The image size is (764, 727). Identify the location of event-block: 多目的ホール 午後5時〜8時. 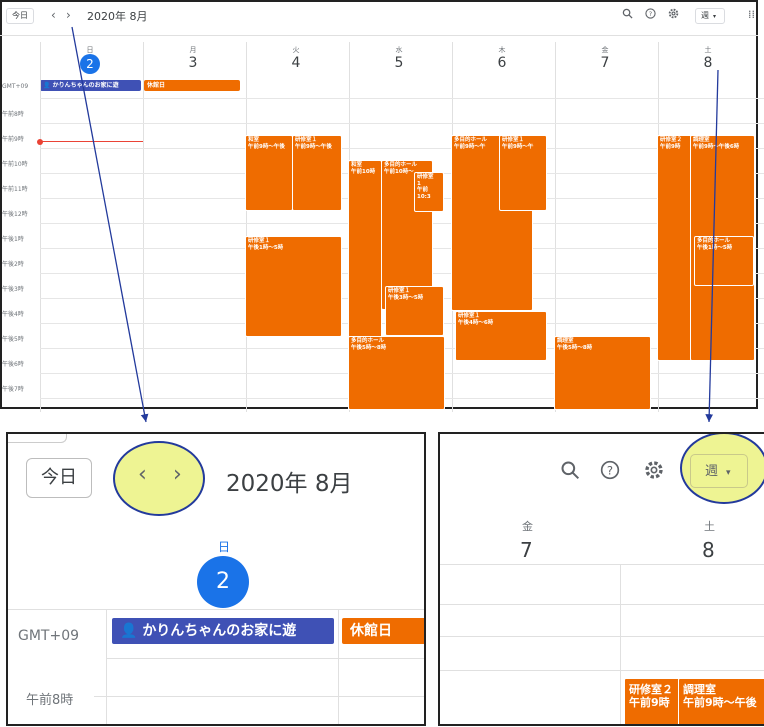
(396, 373).